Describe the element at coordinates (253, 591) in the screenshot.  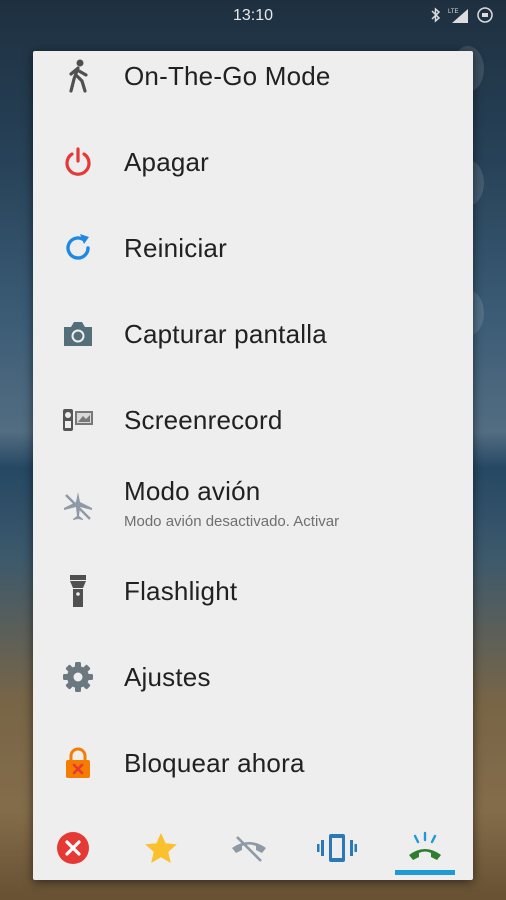
I see `menu-item-flashlight: Flashlight` at that location.